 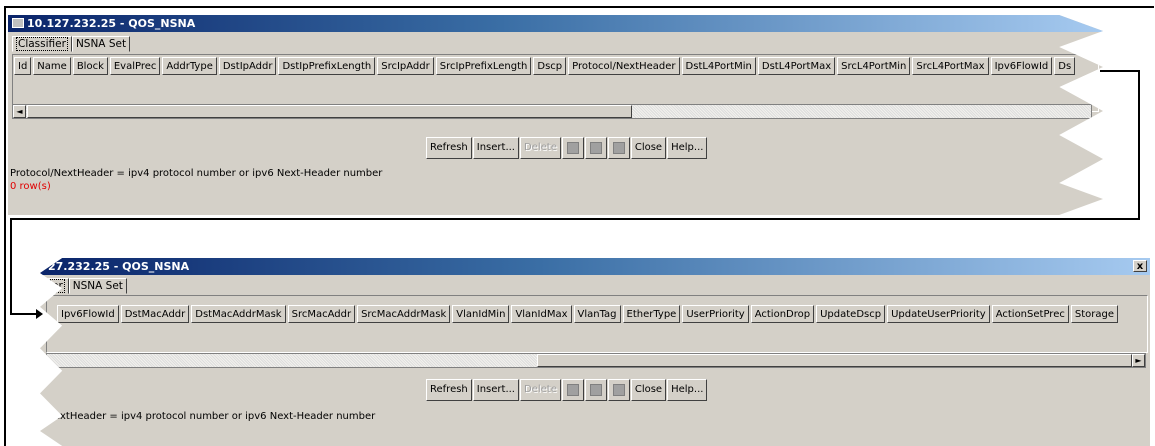 What do you see at coordinates (1138, 360) in the screenshot?
I see `scroll-right-arrow: ►` at bounding box center [1138, 360].